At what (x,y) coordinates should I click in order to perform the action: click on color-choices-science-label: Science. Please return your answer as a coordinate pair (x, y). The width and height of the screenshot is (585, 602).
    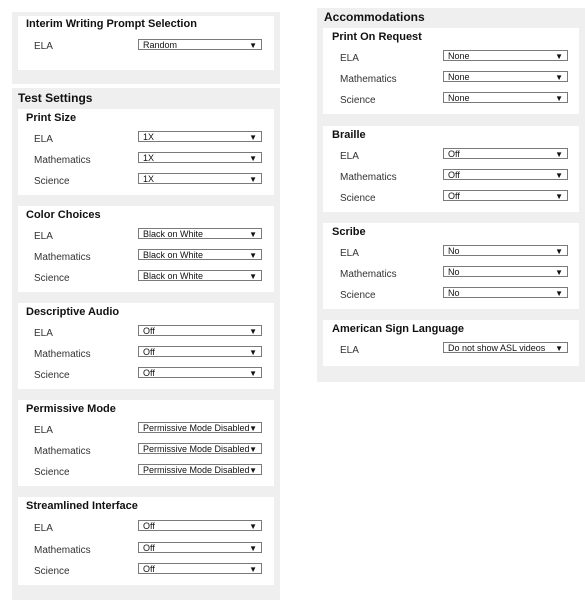
    Looking at the image, I should click on (52, 278).